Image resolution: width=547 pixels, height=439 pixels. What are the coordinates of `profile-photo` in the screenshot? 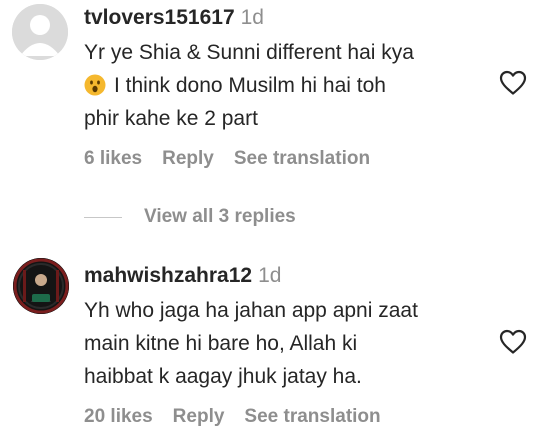 It's located at (41, 286).